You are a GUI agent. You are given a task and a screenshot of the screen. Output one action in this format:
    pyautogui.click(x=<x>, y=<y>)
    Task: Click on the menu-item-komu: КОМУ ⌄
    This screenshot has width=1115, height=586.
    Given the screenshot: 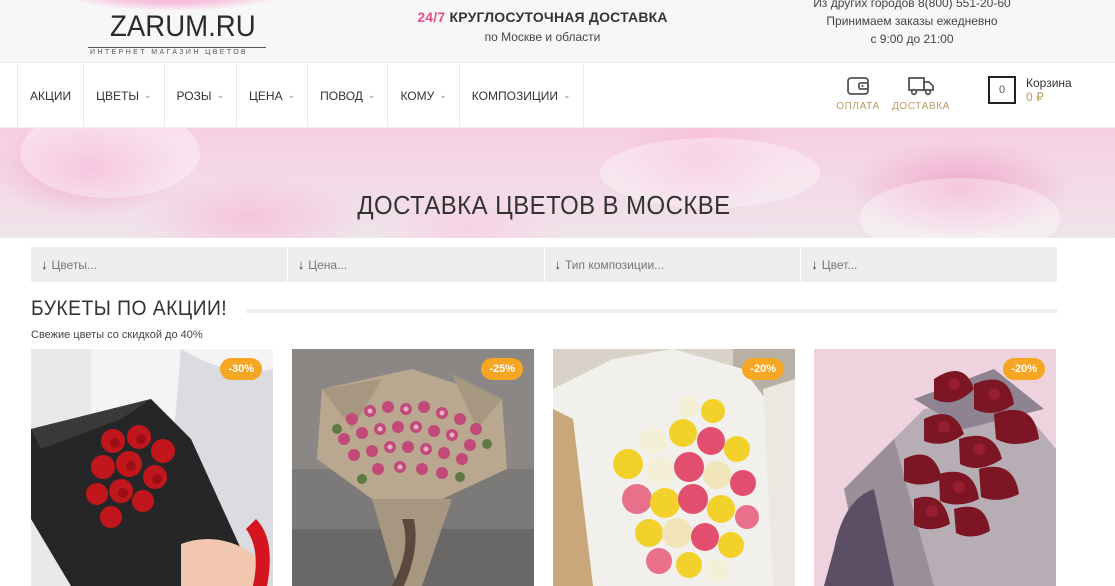 What is the action you would take?
    pyautogui.click(x=424, y=95)
    